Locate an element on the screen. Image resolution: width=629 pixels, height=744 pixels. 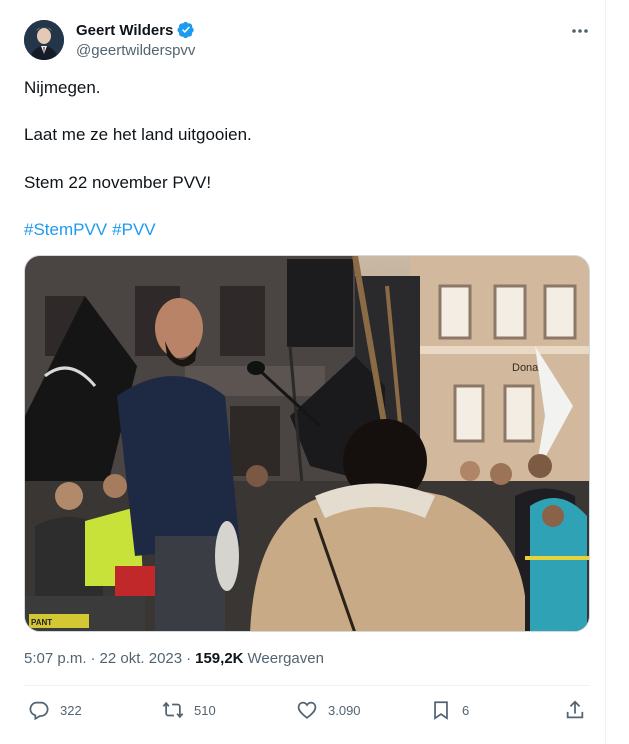
repost-icon is located at coordinates (173, 710).